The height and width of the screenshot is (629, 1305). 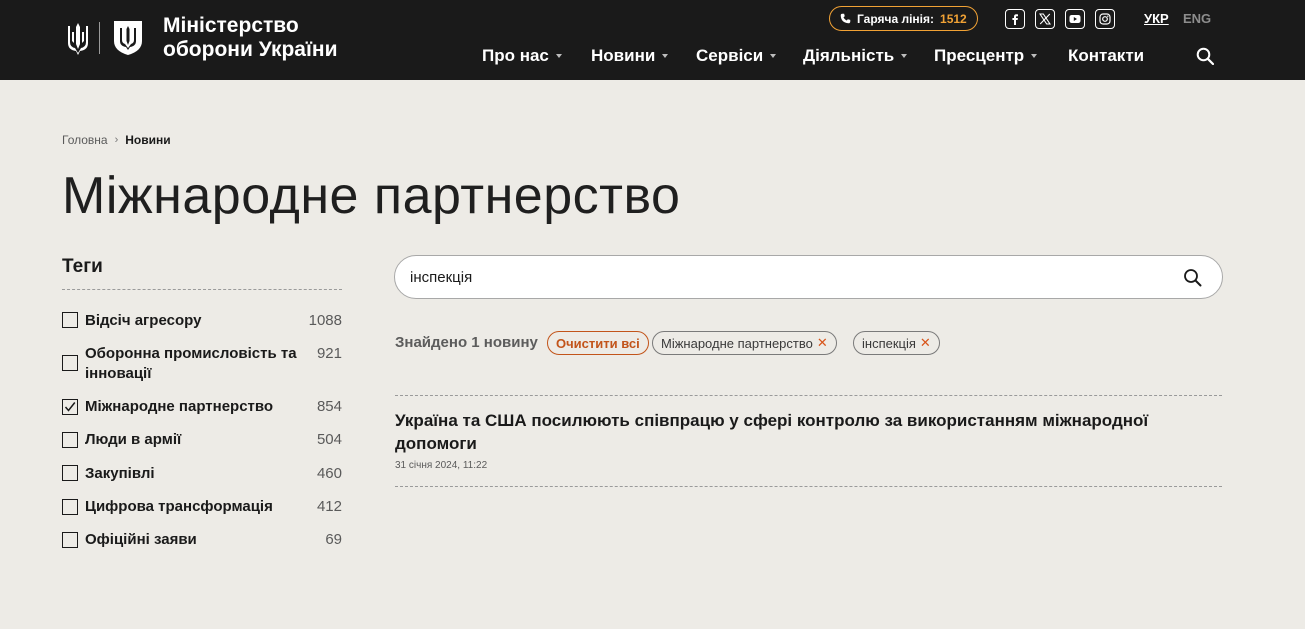 What do you see at coordinates (179, 506) in the screenshot?
I see `tag-label: Цифрова трансформація` at bounding box center [179, 506].